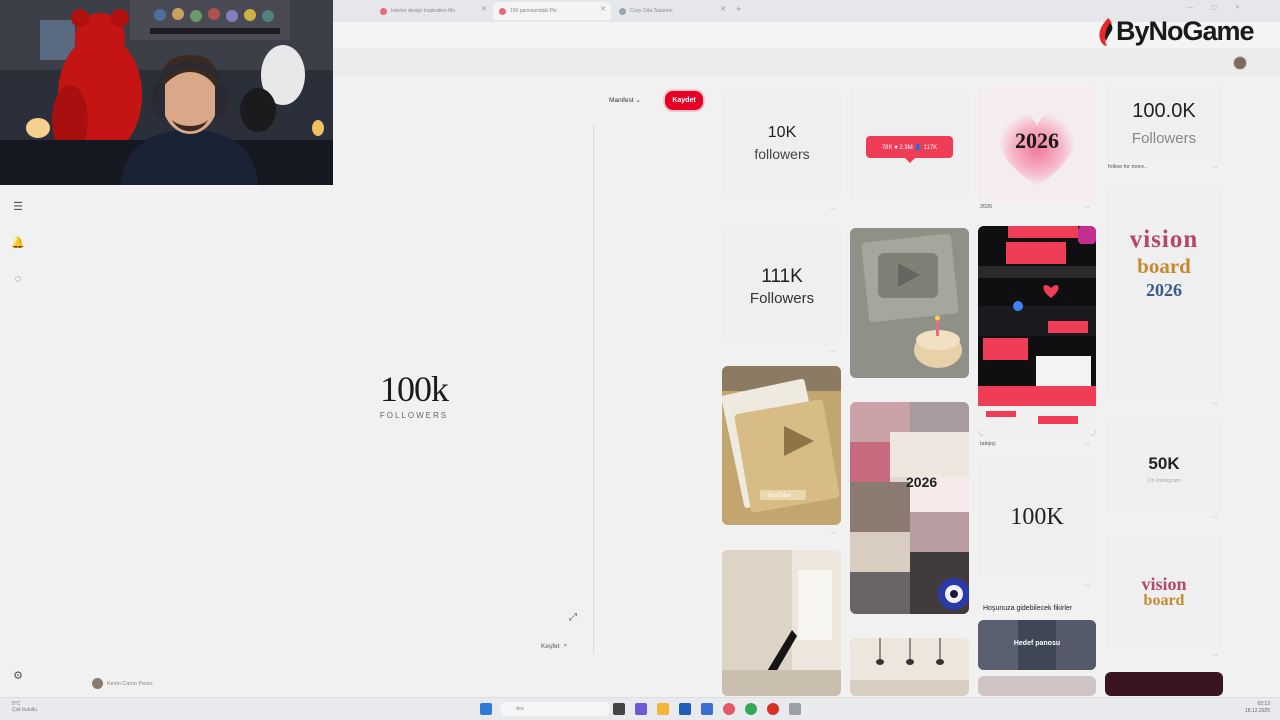 The height and width of the screenshot is (720, 1280). I want to click on explore-label: Keşfet, so click(550, 646).